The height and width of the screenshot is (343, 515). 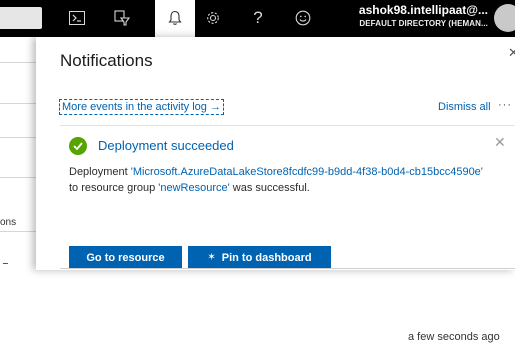 I want to click on help-icon: ?, so click(x=258, y=18).